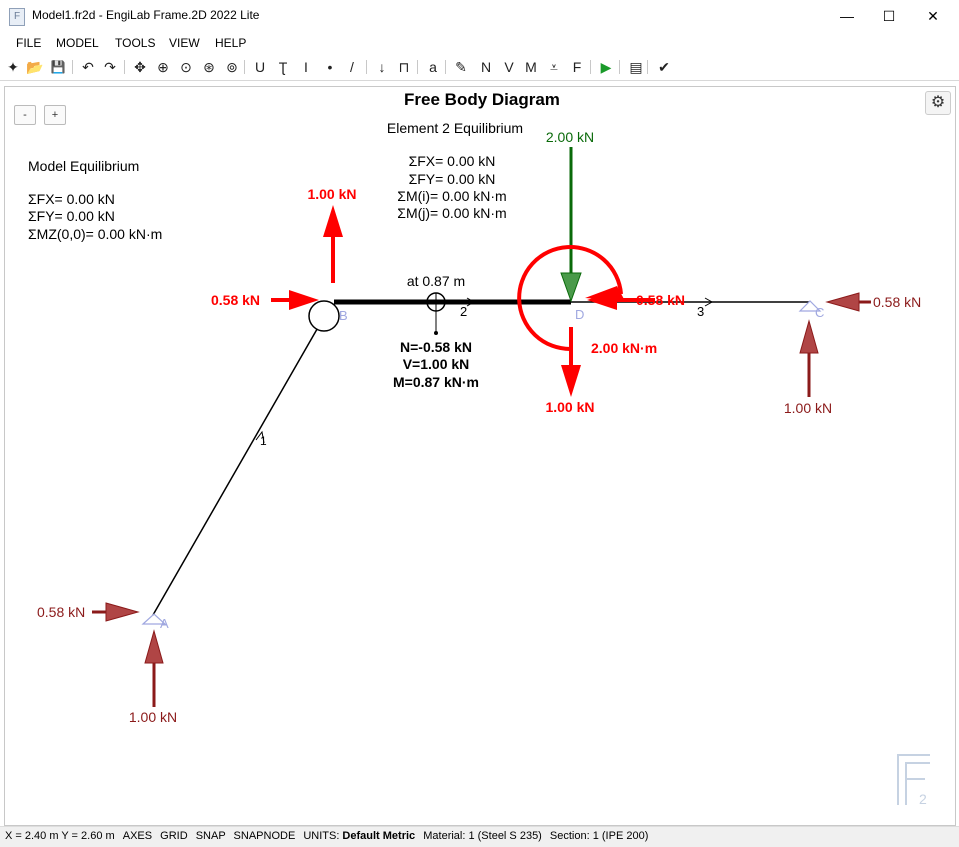 This screenshot has width=959, height=847. I want to click on element-eq-mj: ΣM(j)= 0.00 kN·m, so click(451, 213).